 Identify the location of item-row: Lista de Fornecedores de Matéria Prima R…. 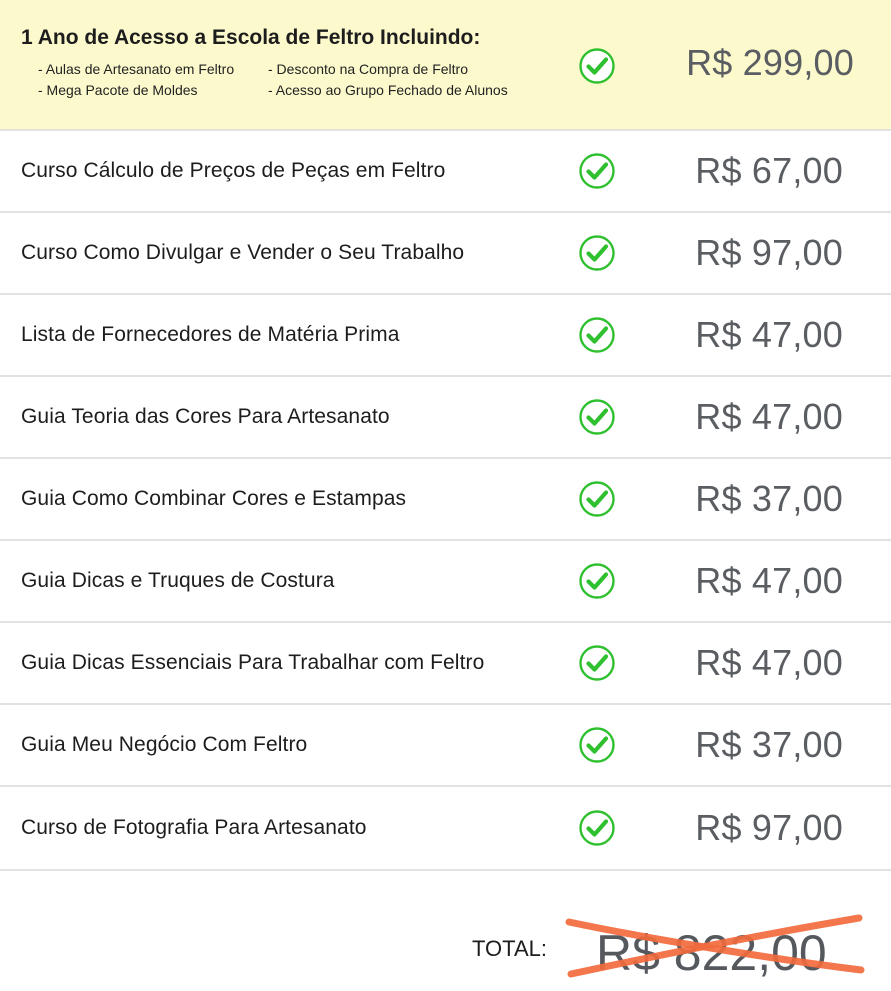
(445, 336).